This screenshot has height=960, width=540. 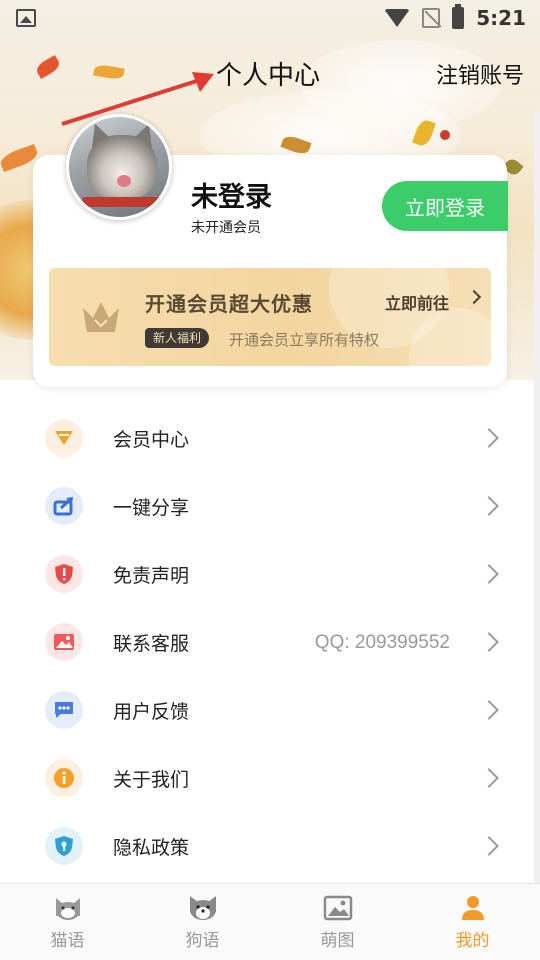 What do you see at coordinates (270, 506) in the screenshot?
I see `menu-item-share: 一键分享` at bounding box center [270, 506].